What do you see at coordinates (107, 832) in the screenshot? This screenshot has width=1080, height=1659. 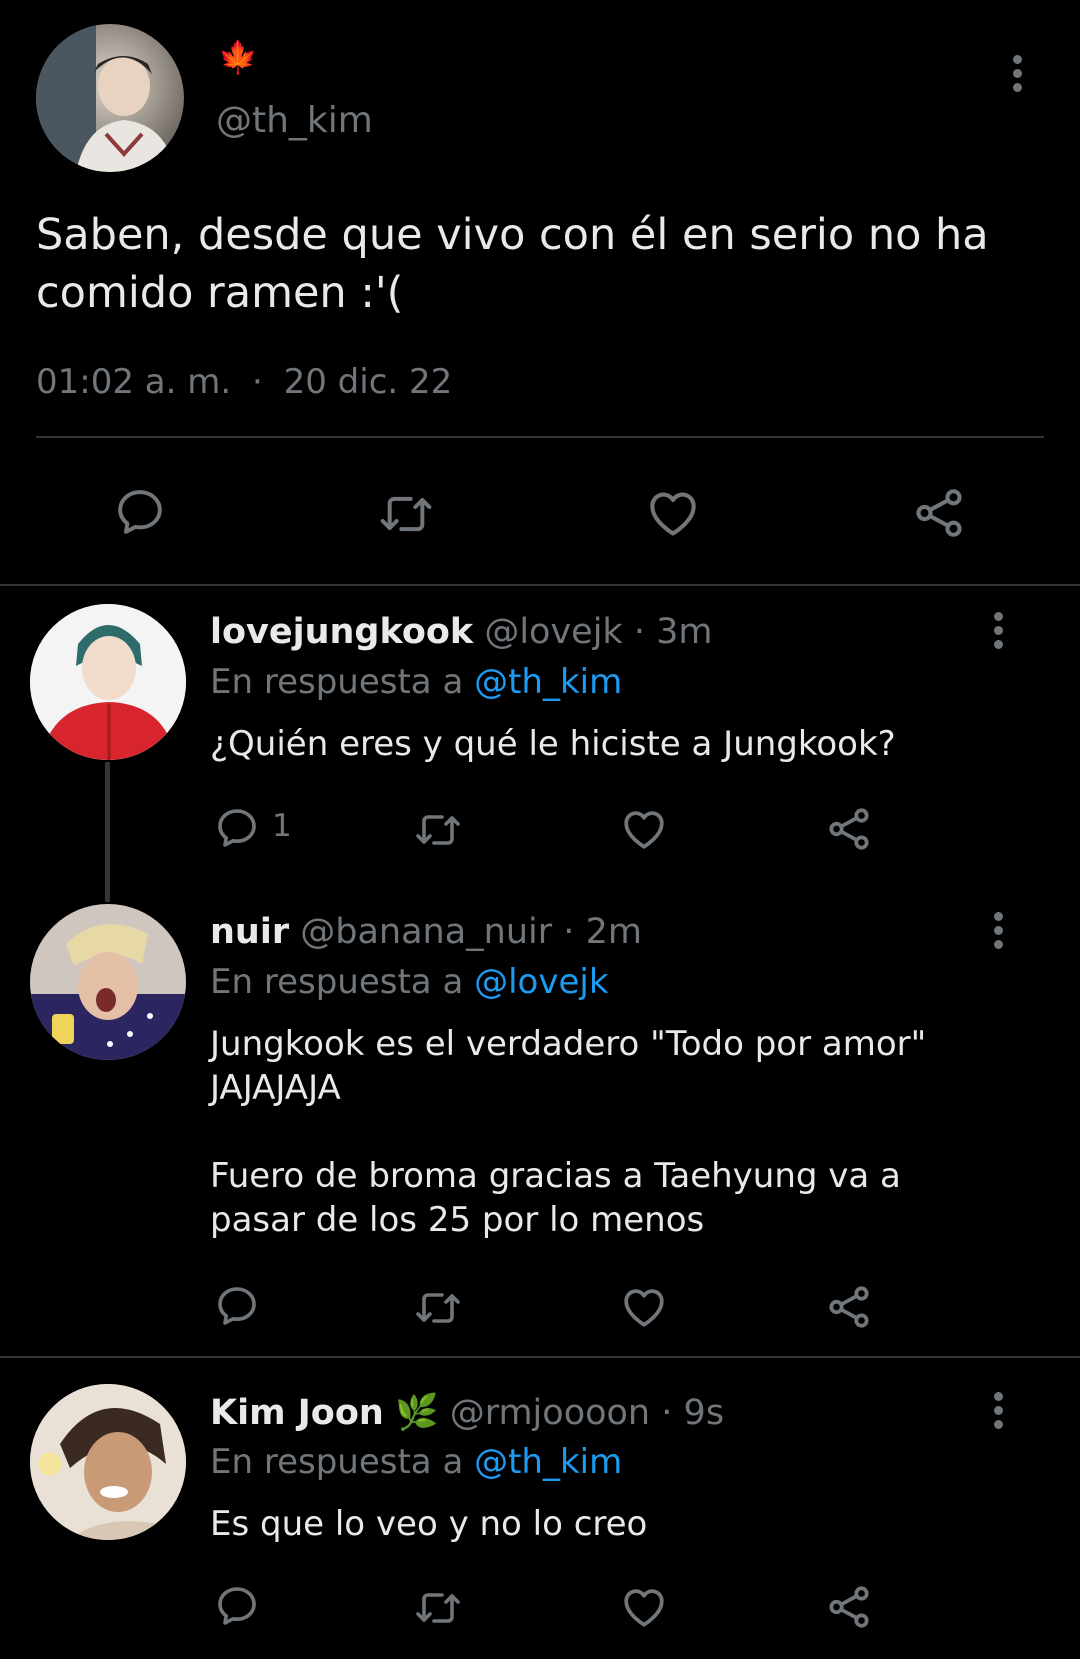 I see `thread-line` at bounding box center [107, 832].